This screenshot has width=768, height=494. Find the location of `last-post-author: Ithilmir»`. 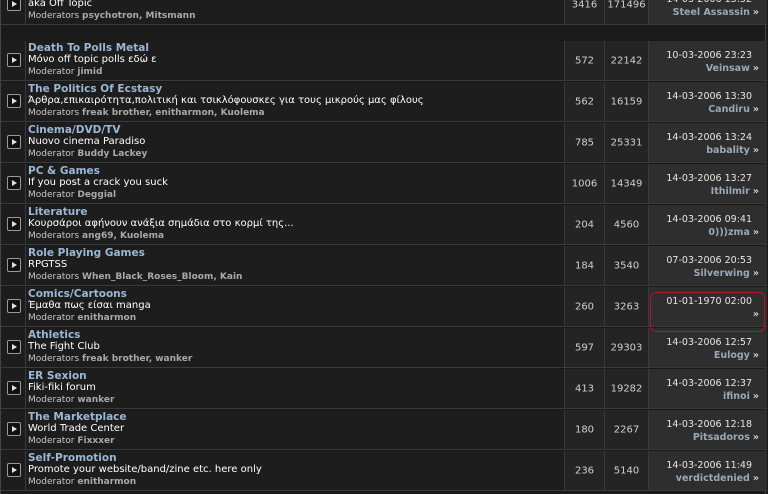

last-post-author: Ithilmir» is located at coordinates (735, 191).